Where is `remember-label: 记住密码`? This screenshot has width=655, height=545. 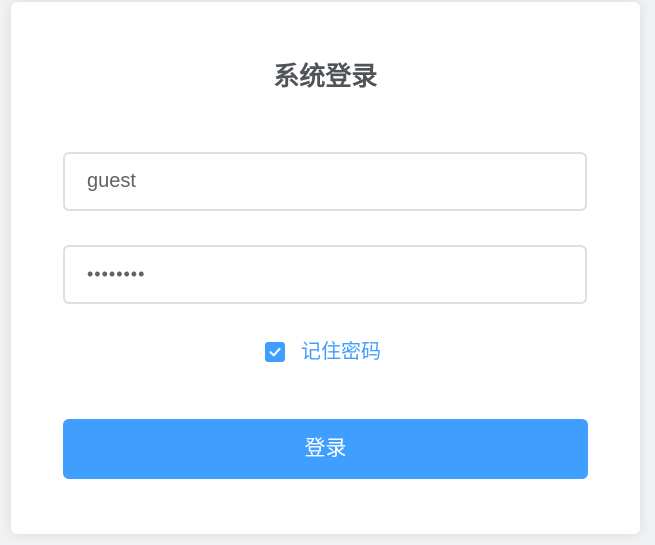 remember-label: 记住密码 is located at coordinates (341, 352).